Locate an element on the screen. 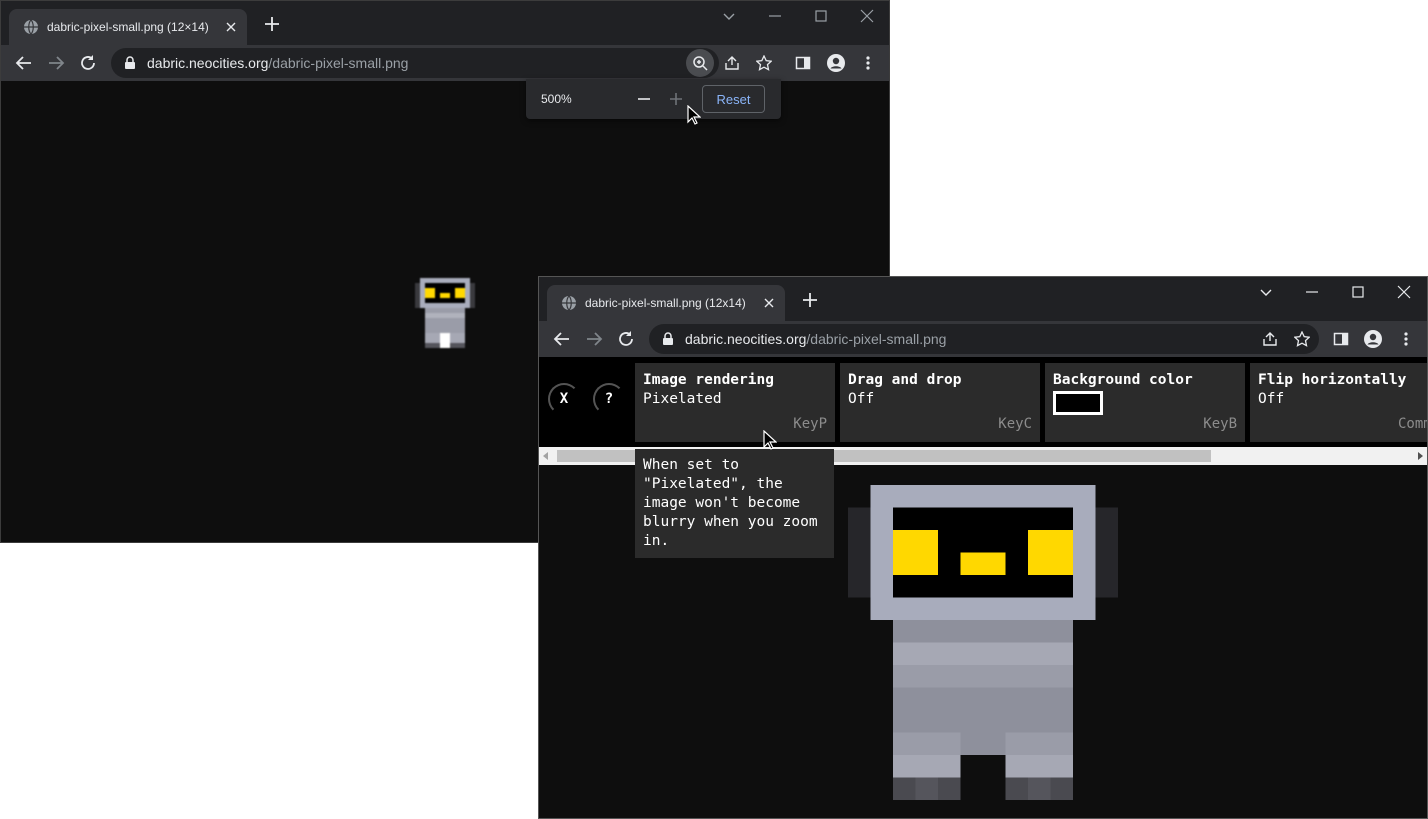 The image size is (1428, 819). close-settings-button: X is located at coordinates (564, 399).